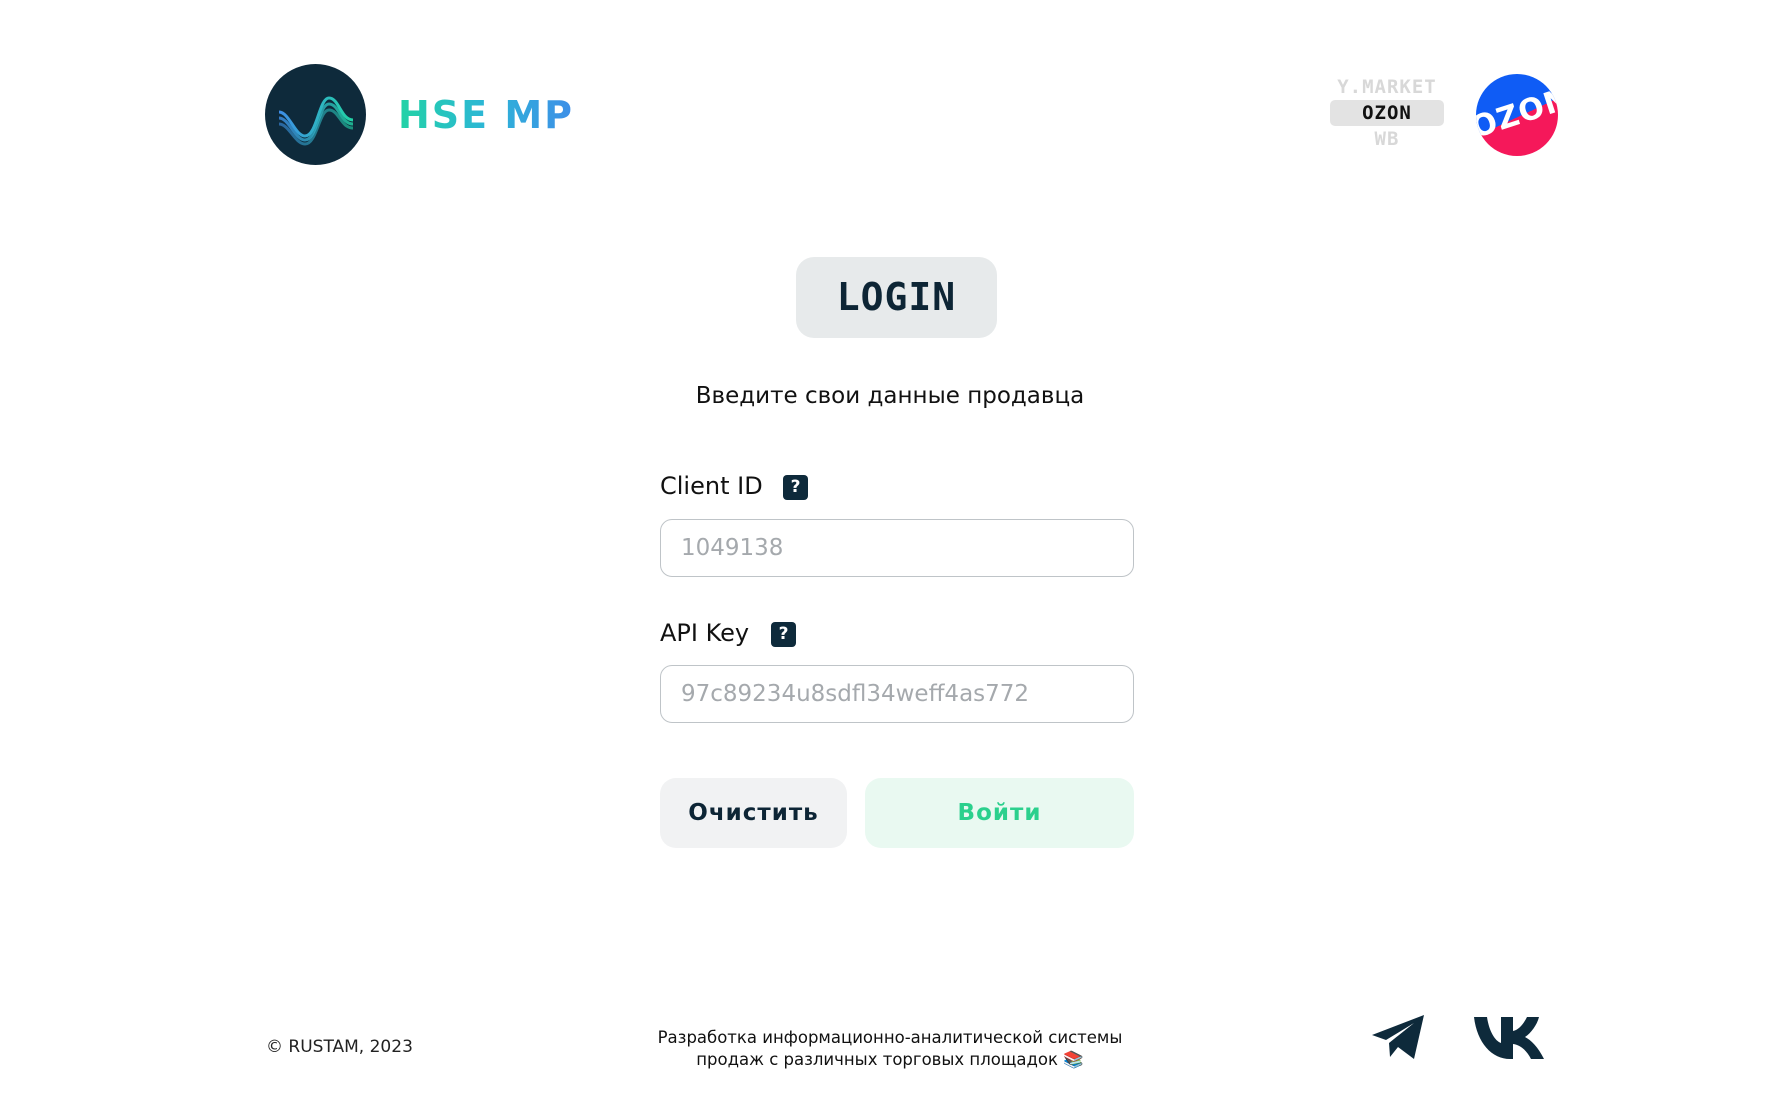 This screenshot has width=1779, height=1098. What do you see at coordinates (705, 633) in the screenshot?
I see `api-key-label: API Key` at bounding box center [705, 633].